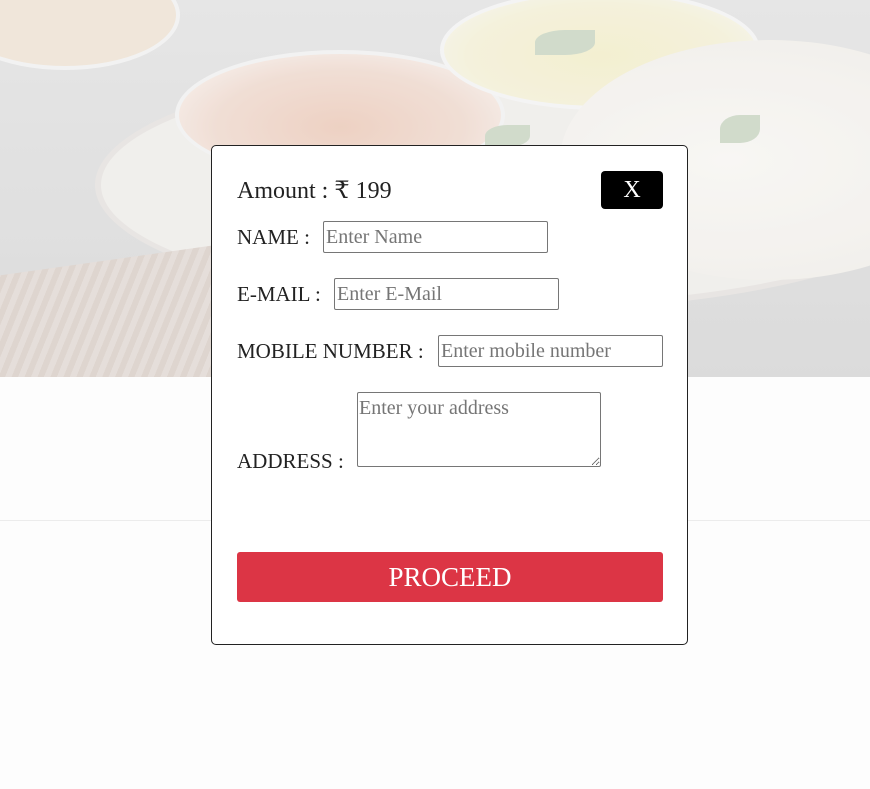 The image size is (870, 789). Describe the element at coordinates (330, 351) in the screenshot. I see `mobile-number-label: MOBILE NUMBER :` at that location.